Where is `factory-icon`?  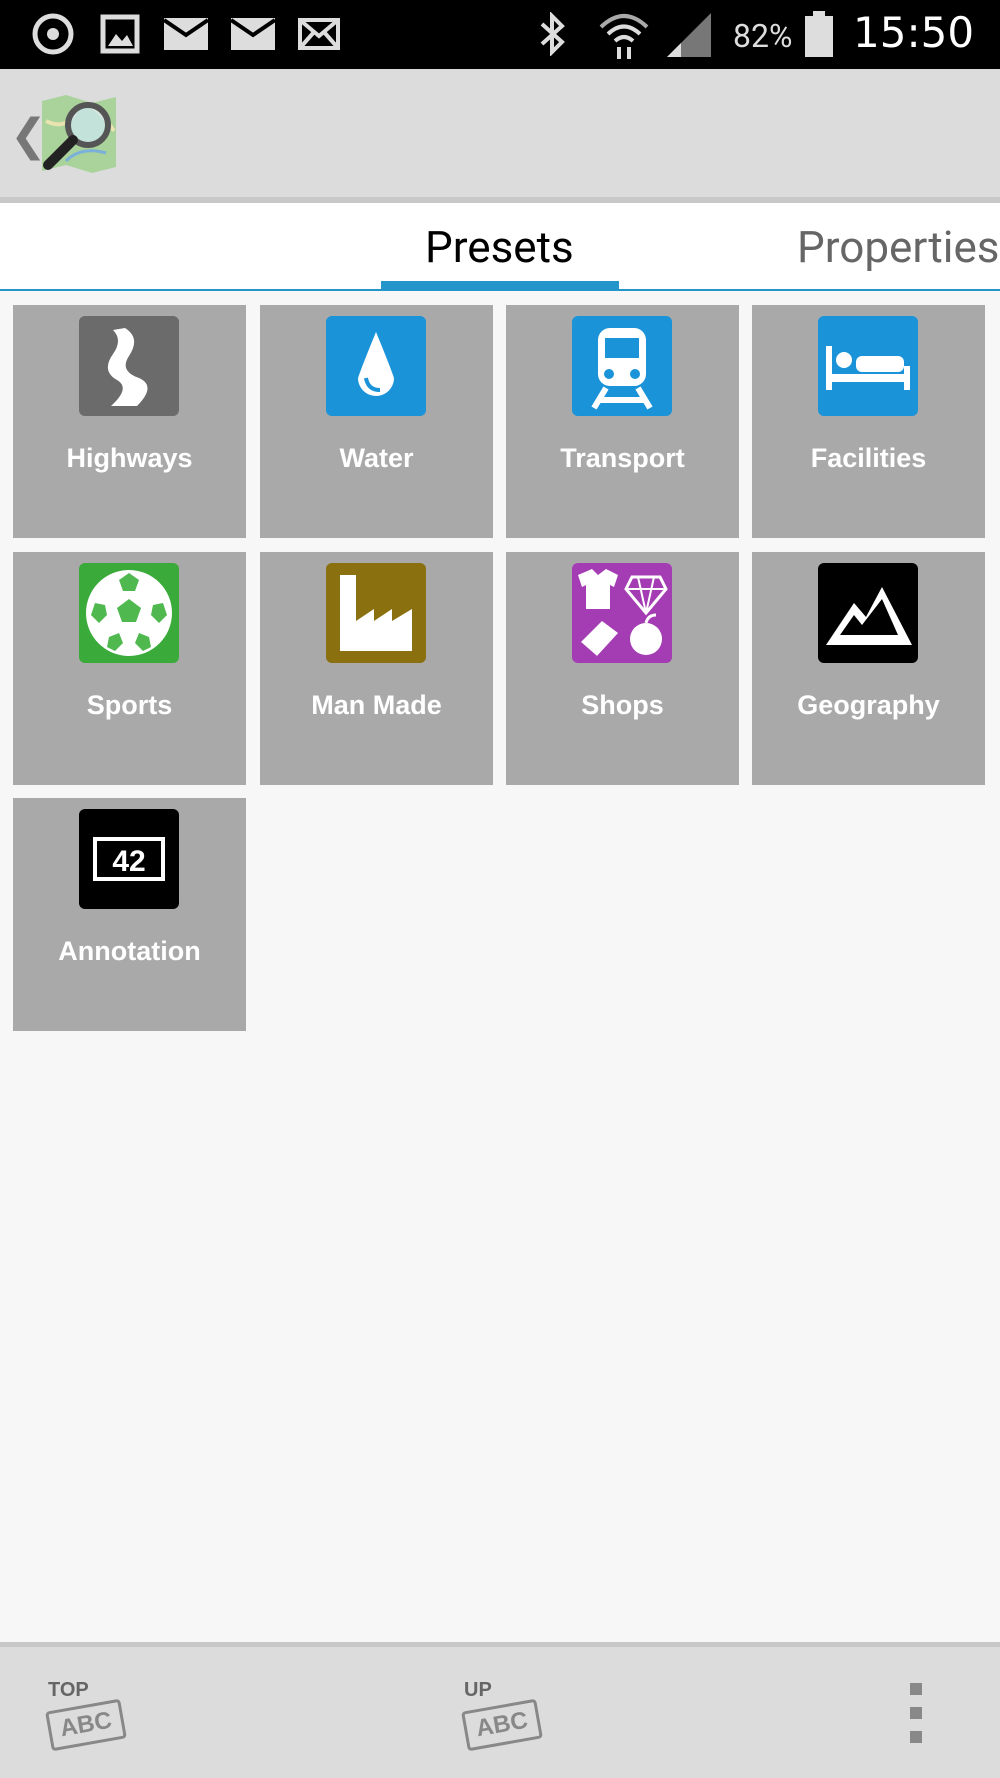 factory-icon is located at coordinates (376, 613).